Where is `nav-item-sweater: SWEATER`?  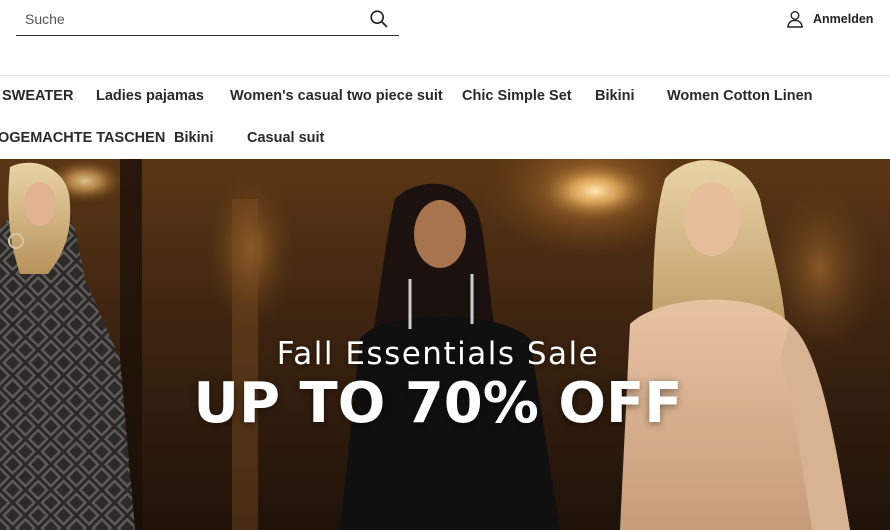
nav-item-sweater: SWEATER is located at coordinates (37, 96).